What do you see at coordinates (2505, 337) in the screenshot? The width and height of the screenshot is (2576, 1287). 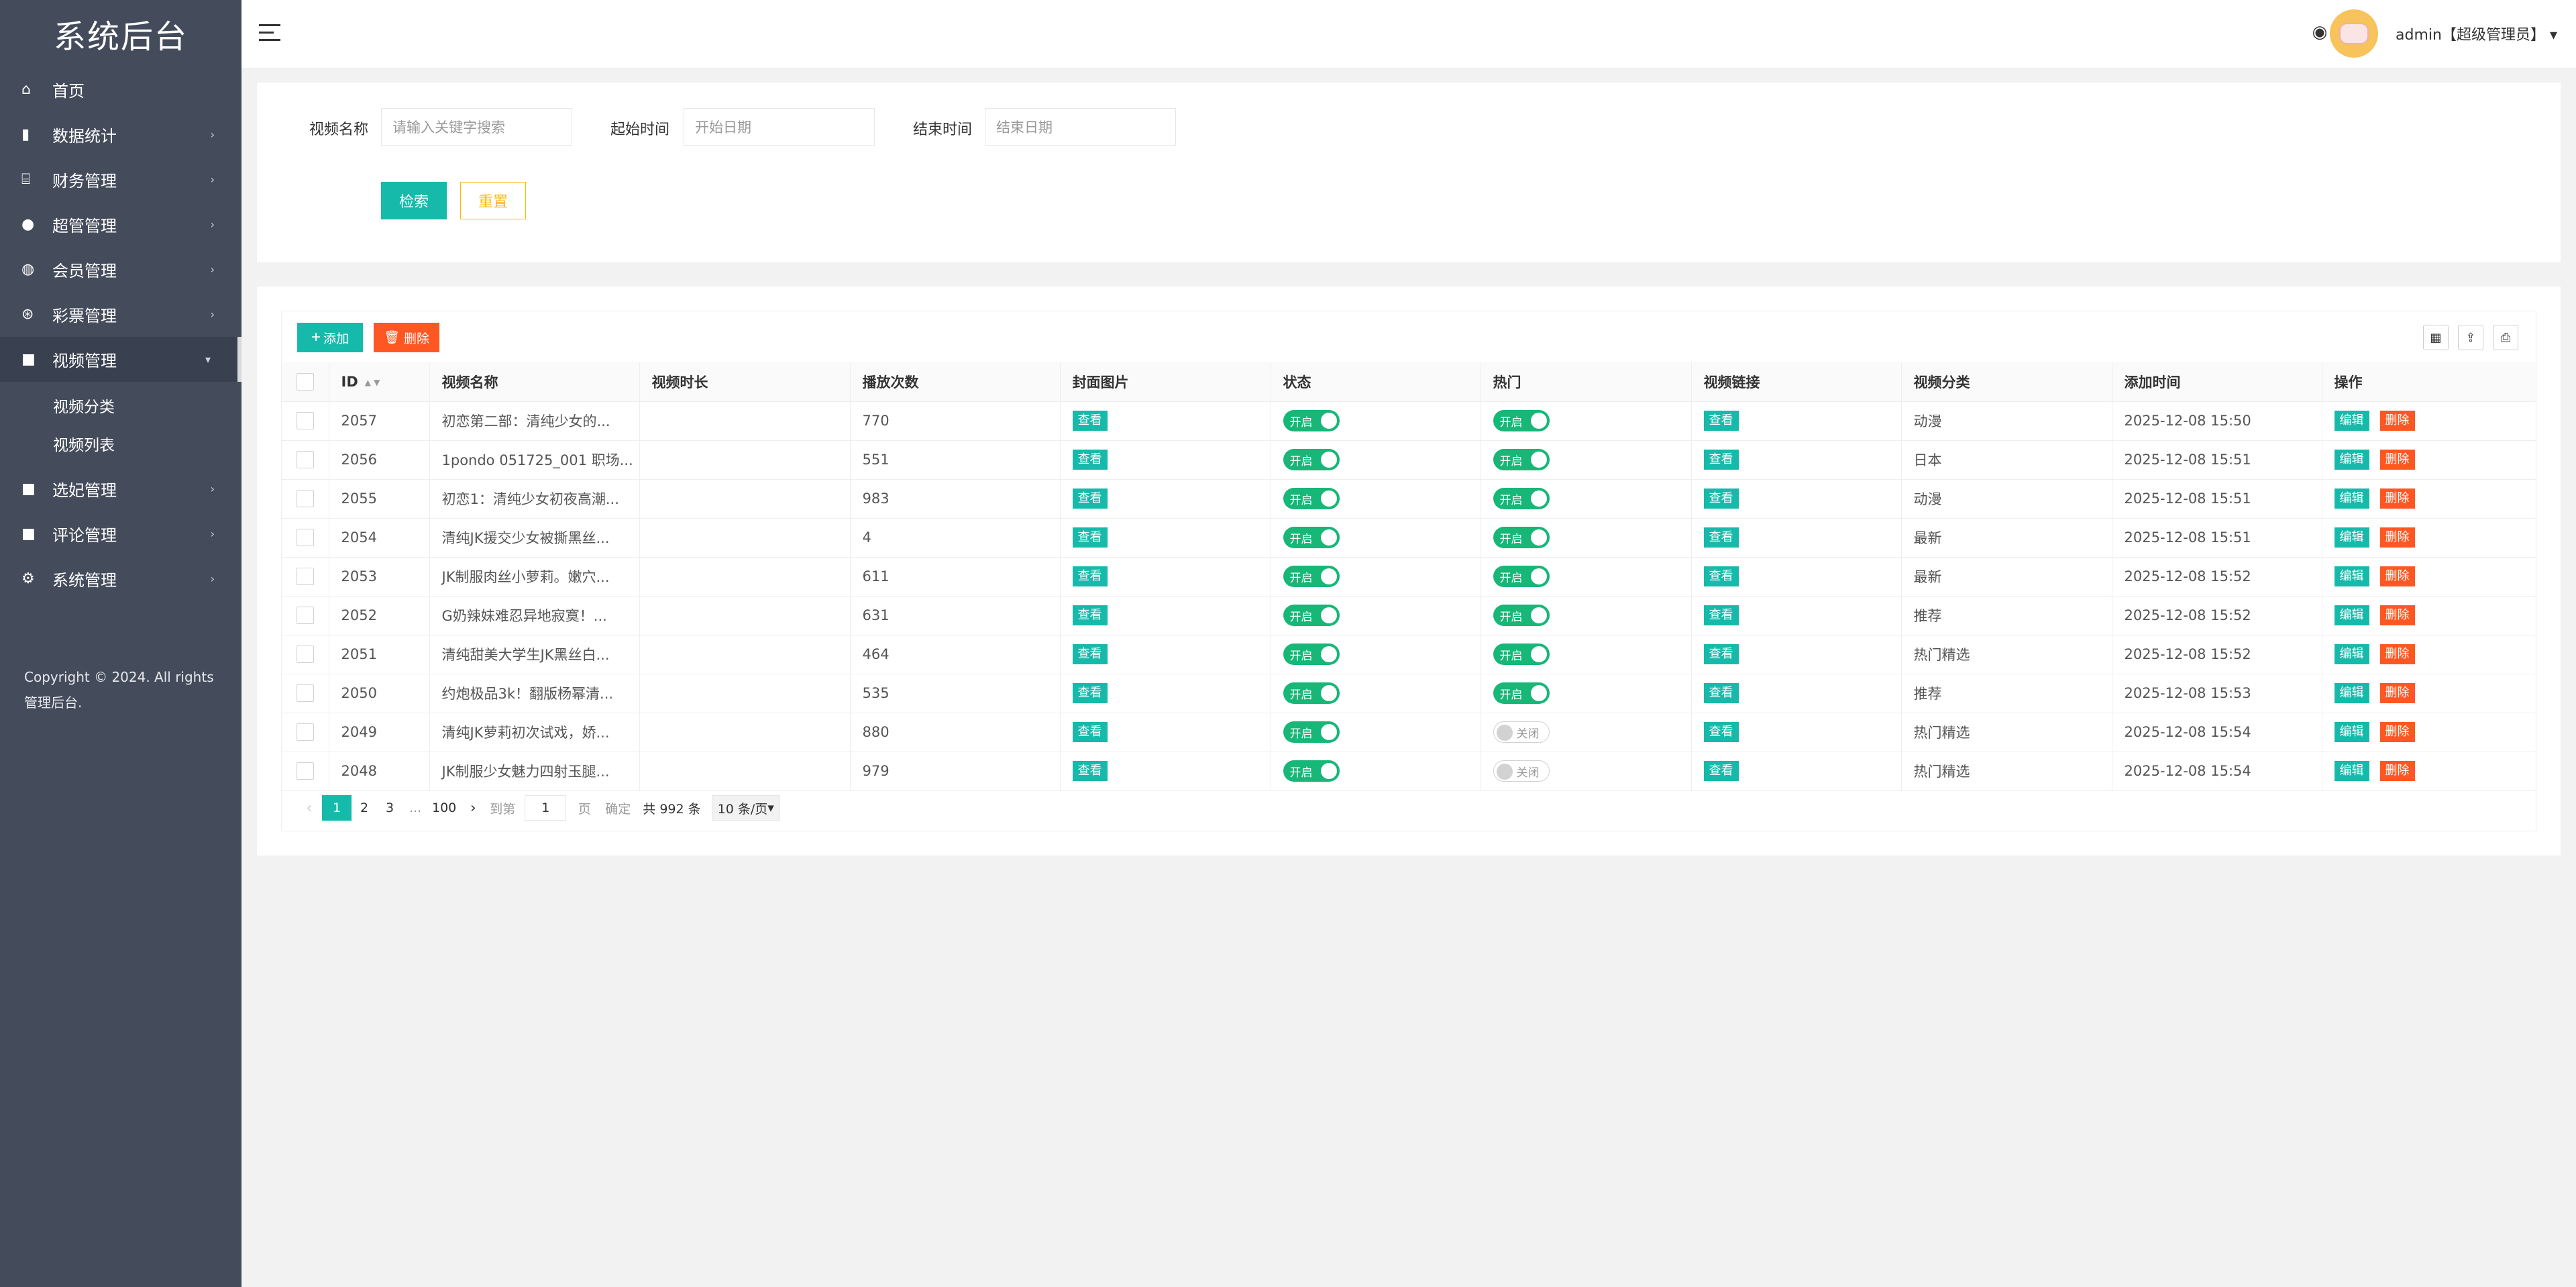 I see `print-icon: ⎙` at bounding box center [2505, 337].